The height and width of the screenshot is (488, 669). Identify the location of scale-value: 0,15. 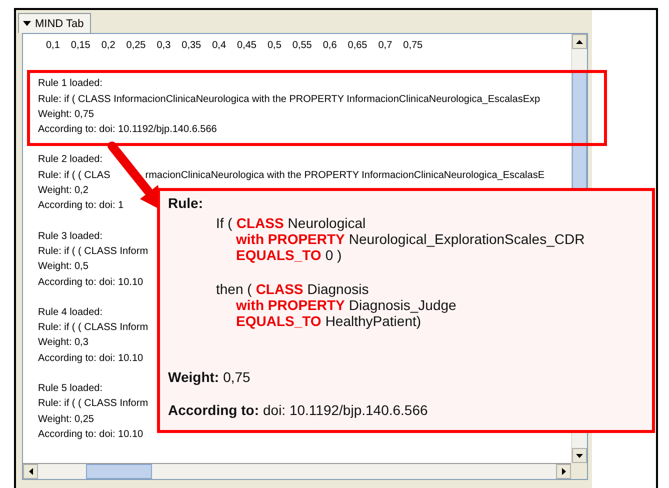
(80, 46).